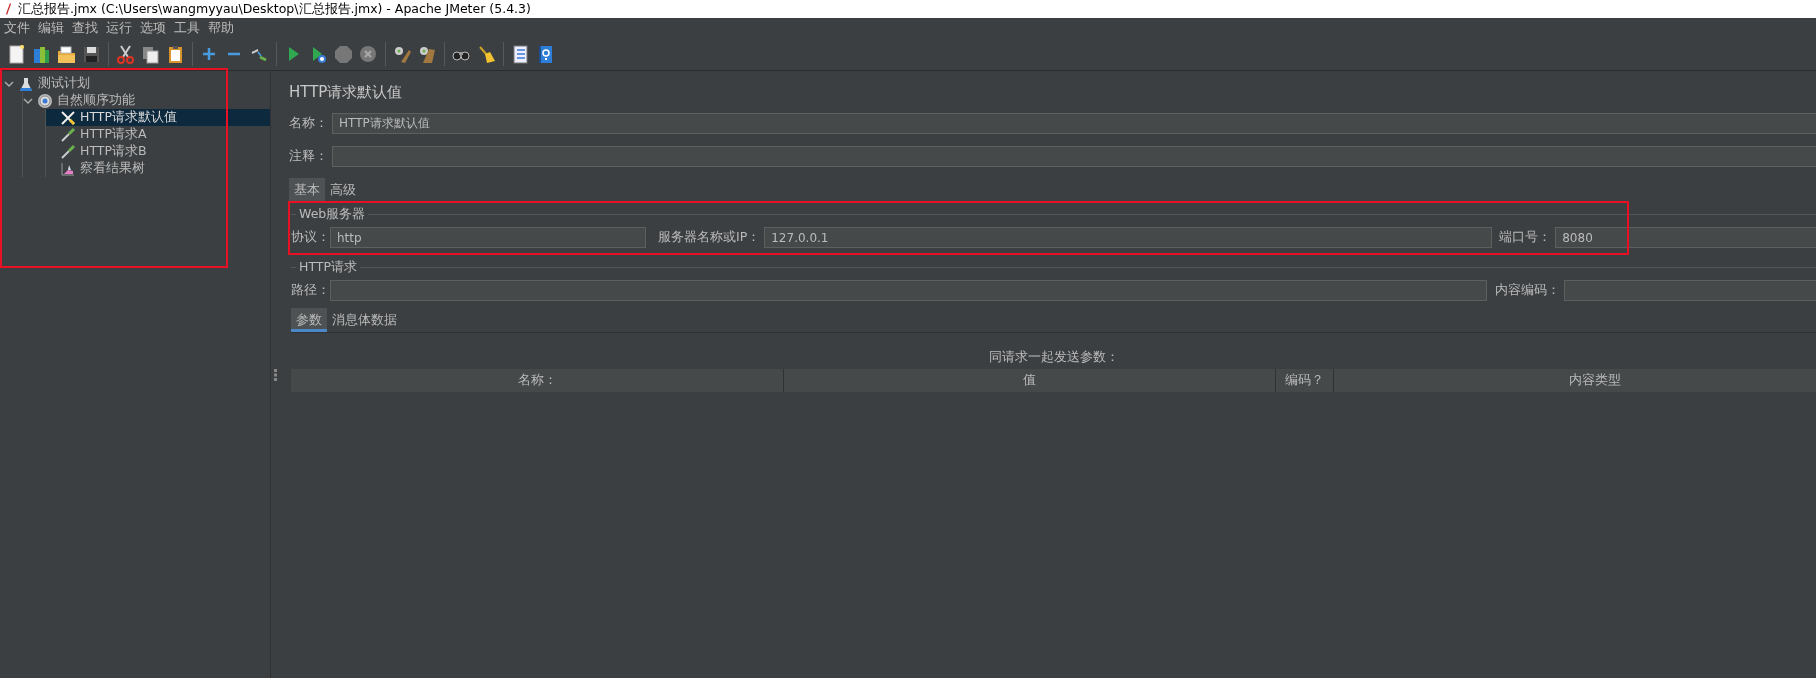 Image resolution: width=1816 pixels, height=678 pixels. What do you see at coordinates (8, 9) in the screenshot?
I see `feather-icon` at bounding box center [8, 9].